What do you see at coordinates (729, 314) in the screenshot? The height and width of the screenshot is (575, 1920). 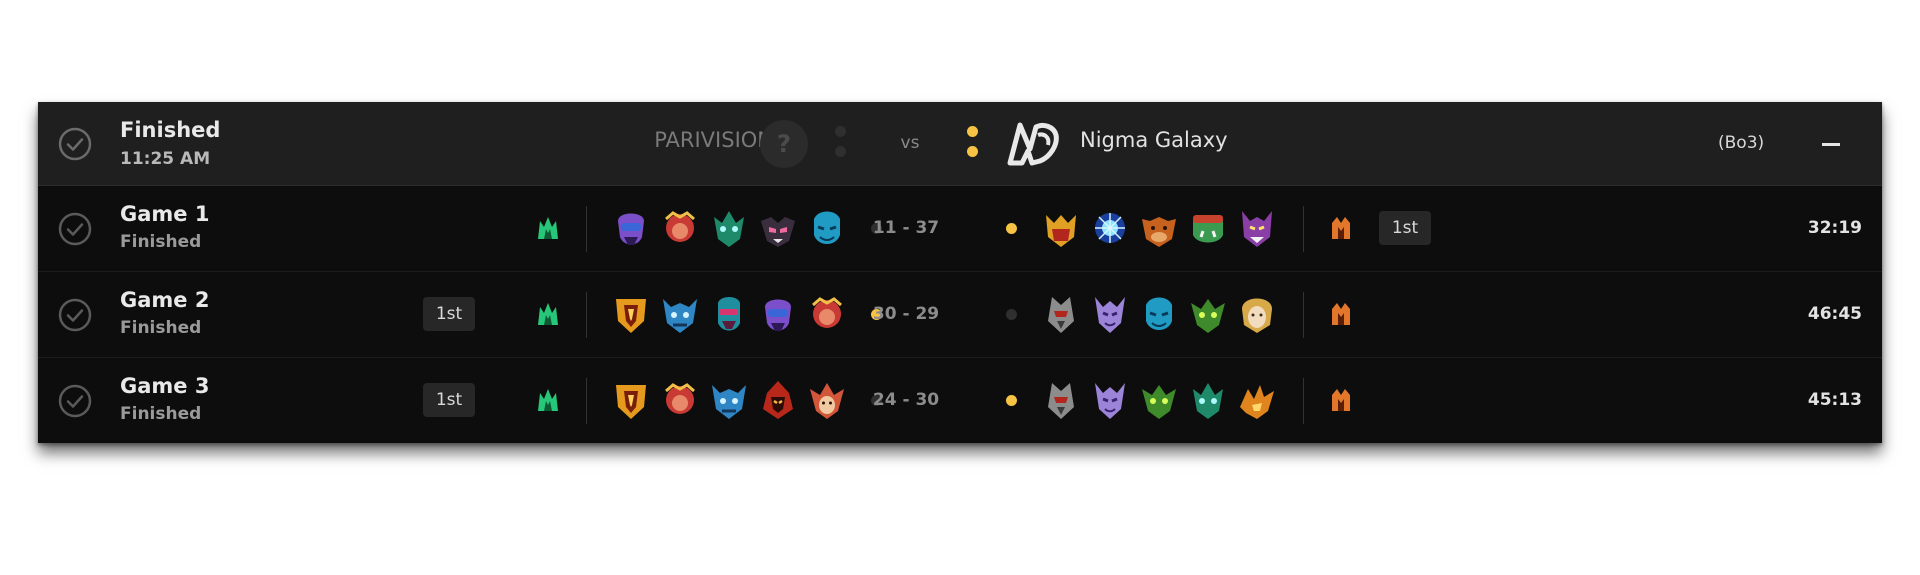 I see `hero-teal-ranger-icon` at bounding box center [729, 314].